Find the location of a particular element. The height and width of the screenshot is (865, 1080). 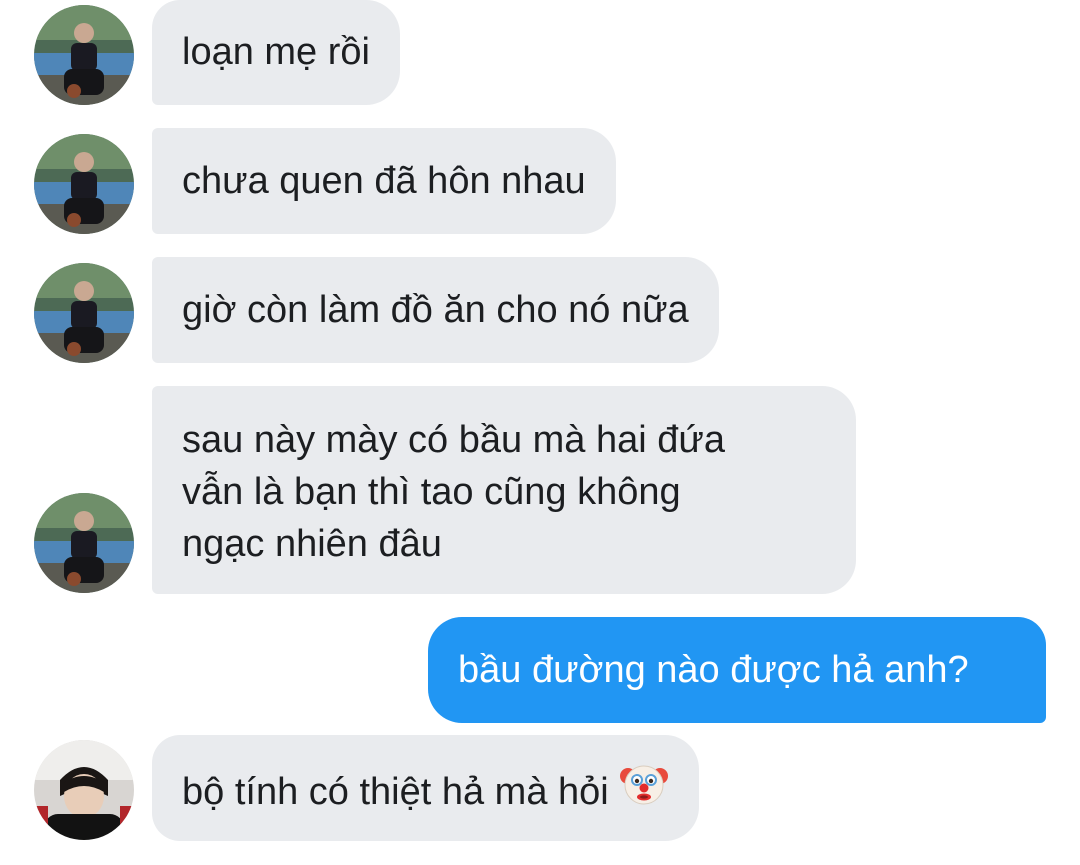

message-bubble-outgoing: bầu đường nào được hả anh? is located at coordinates (737, 670).